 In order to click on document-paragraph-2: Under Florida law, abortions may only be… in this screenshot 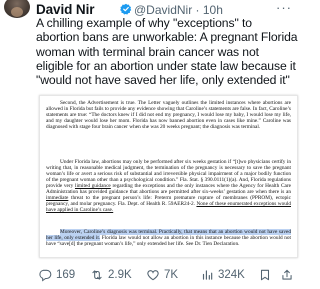, I will do `click(168, 186)`.